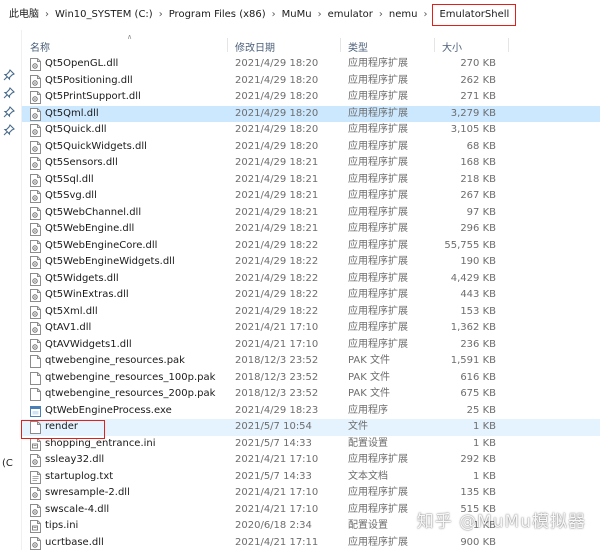 The width and height of the screenshot is (600, 550). Describe the element at coordinates (104, 15) in the screenshot. I see `breadcrumb-item: Win10_SYSTEM (C:)` at that location.